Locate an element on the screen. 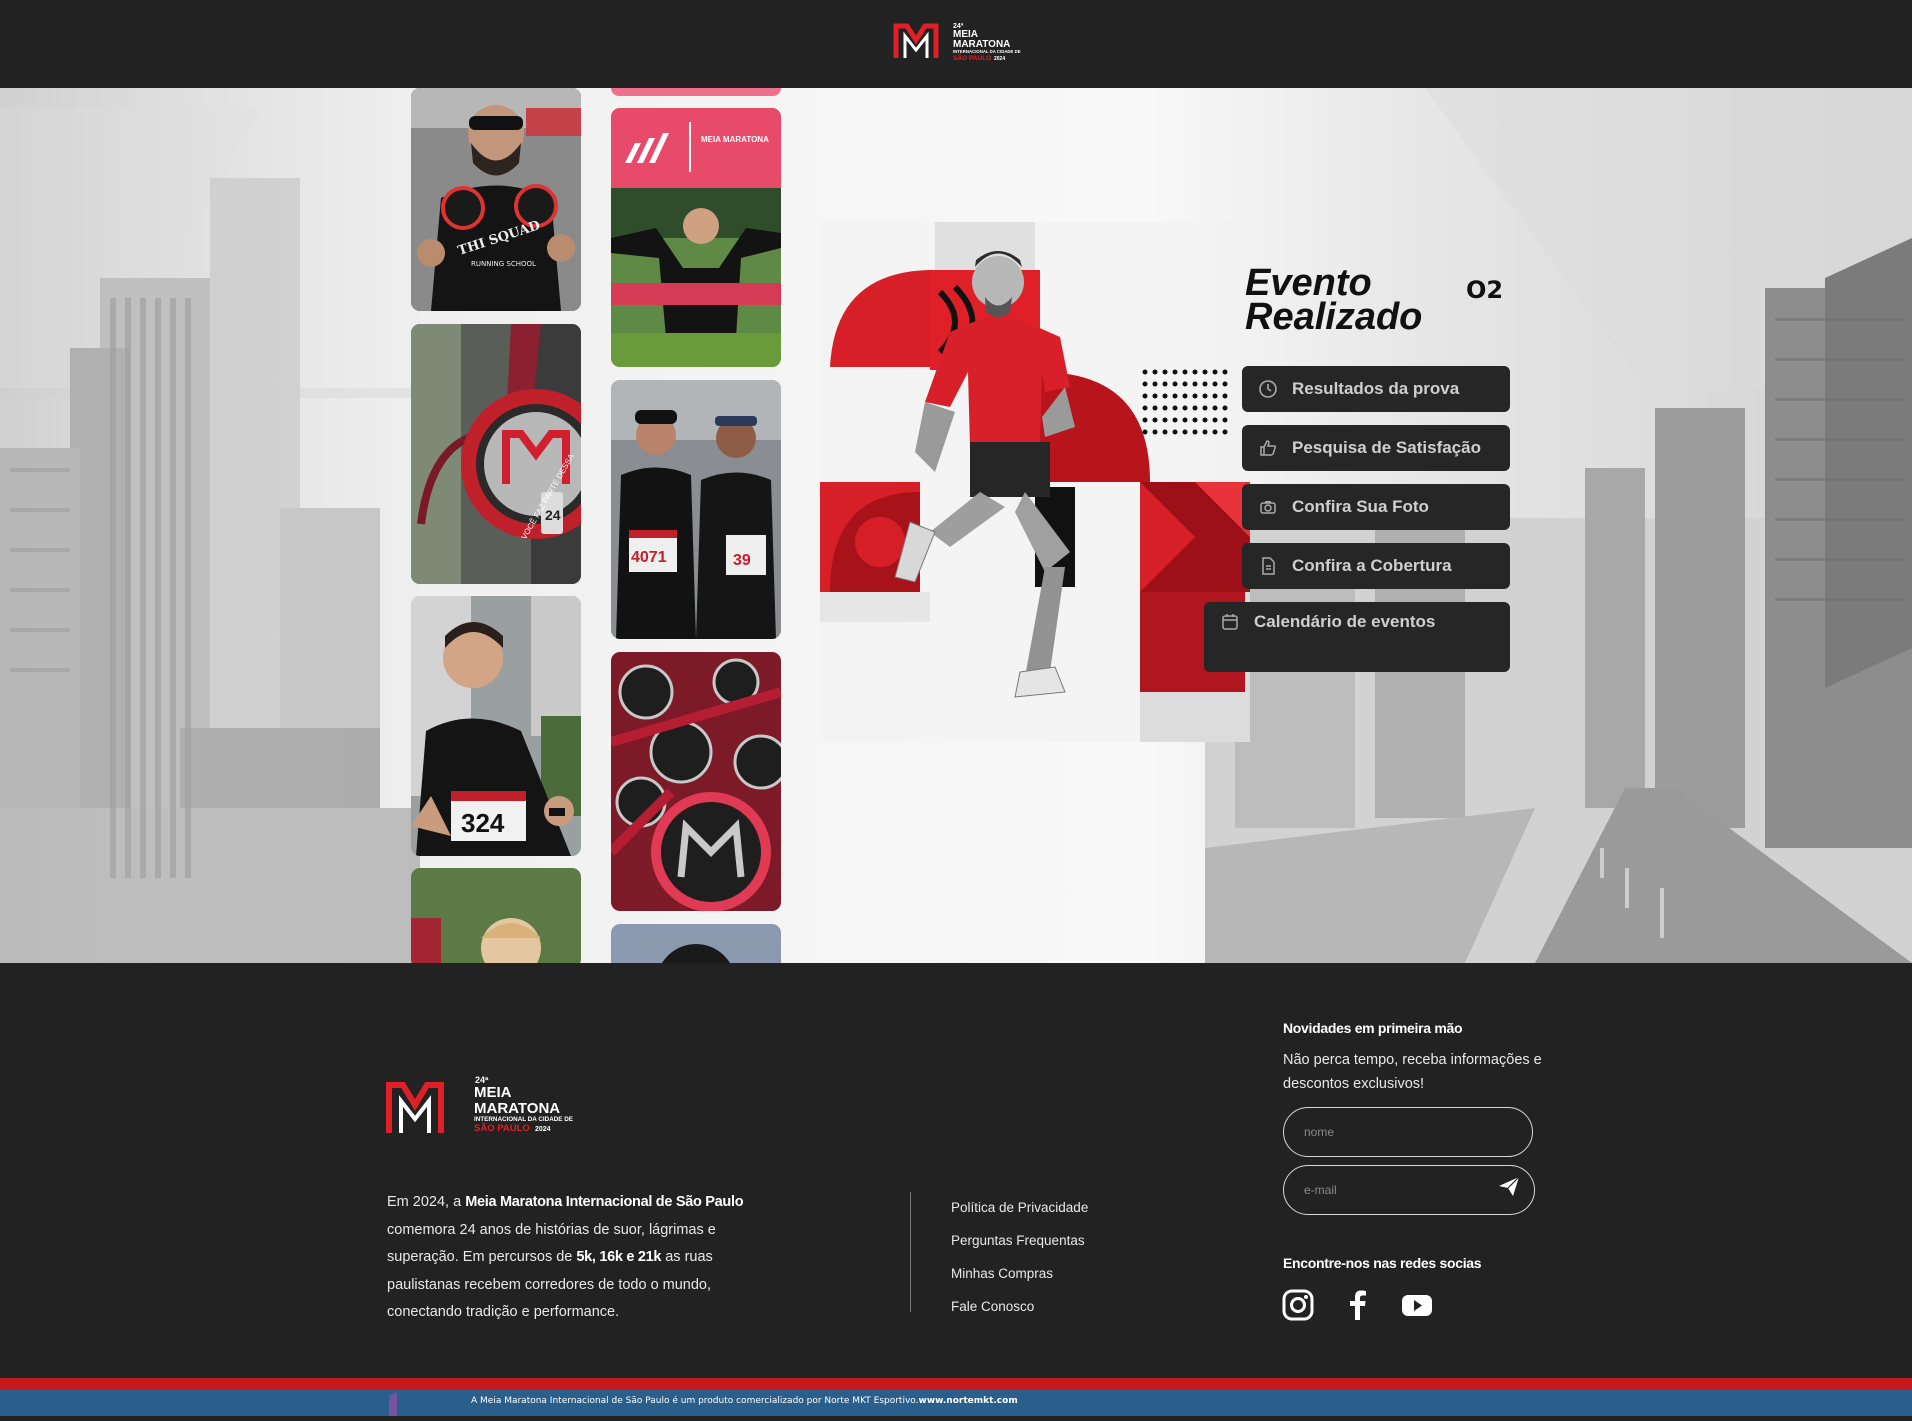 The height and width of the screenshot is (1421, 1912). camera-icon is located at coordinates (1268, 507).